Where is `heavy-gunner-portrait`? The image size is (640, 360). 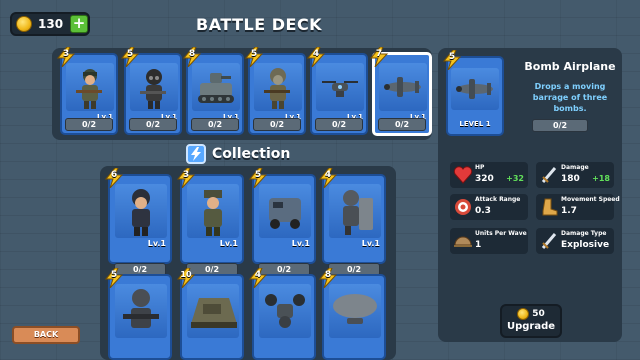
heavy-gunner-portrait is located at coordinates (141, 311).